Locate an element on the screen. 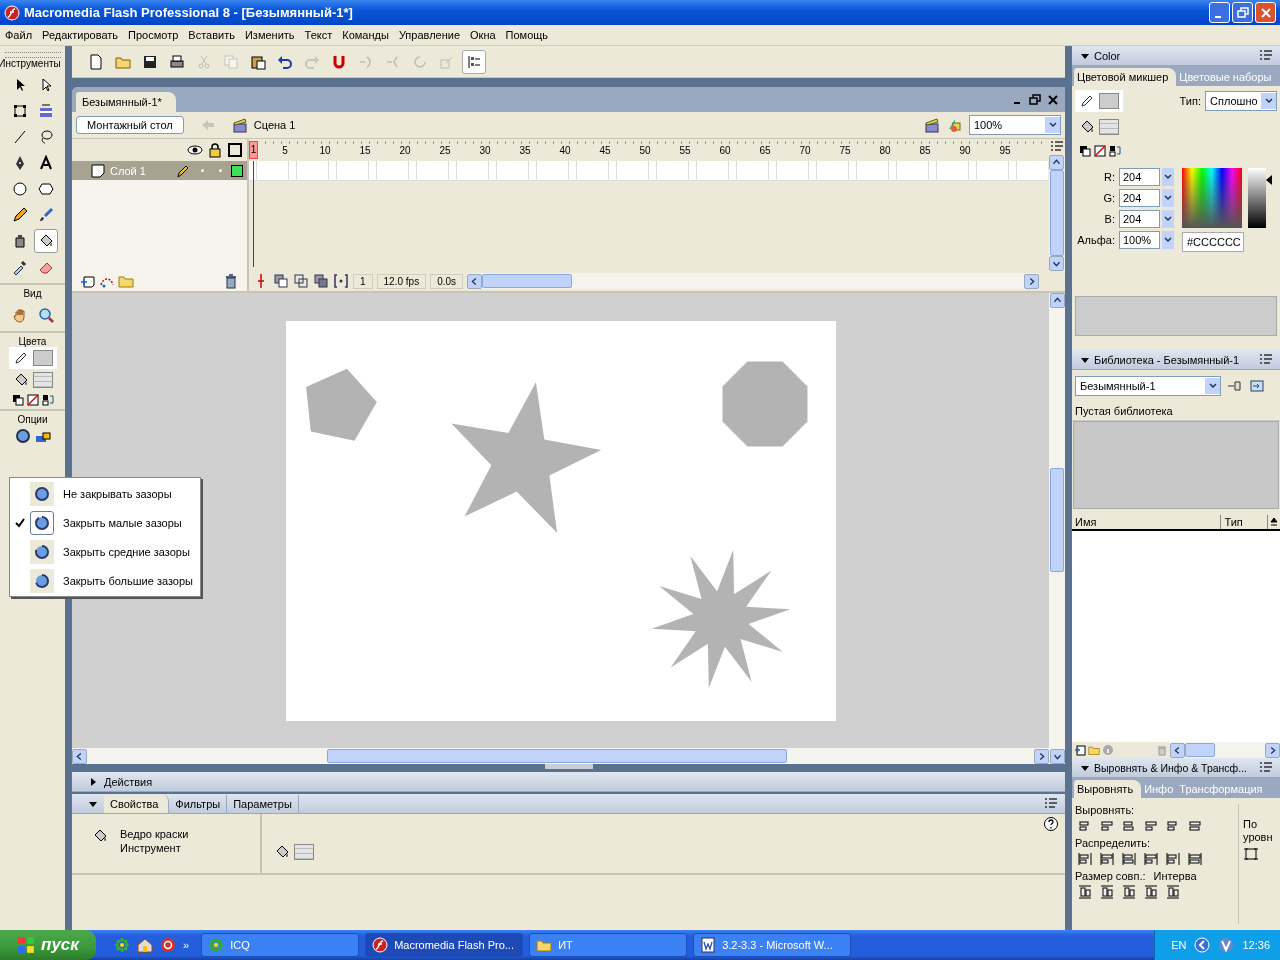 This screenshot has height=960, width=1280. menu-item: Помощь is located at coordinates (527, 35).